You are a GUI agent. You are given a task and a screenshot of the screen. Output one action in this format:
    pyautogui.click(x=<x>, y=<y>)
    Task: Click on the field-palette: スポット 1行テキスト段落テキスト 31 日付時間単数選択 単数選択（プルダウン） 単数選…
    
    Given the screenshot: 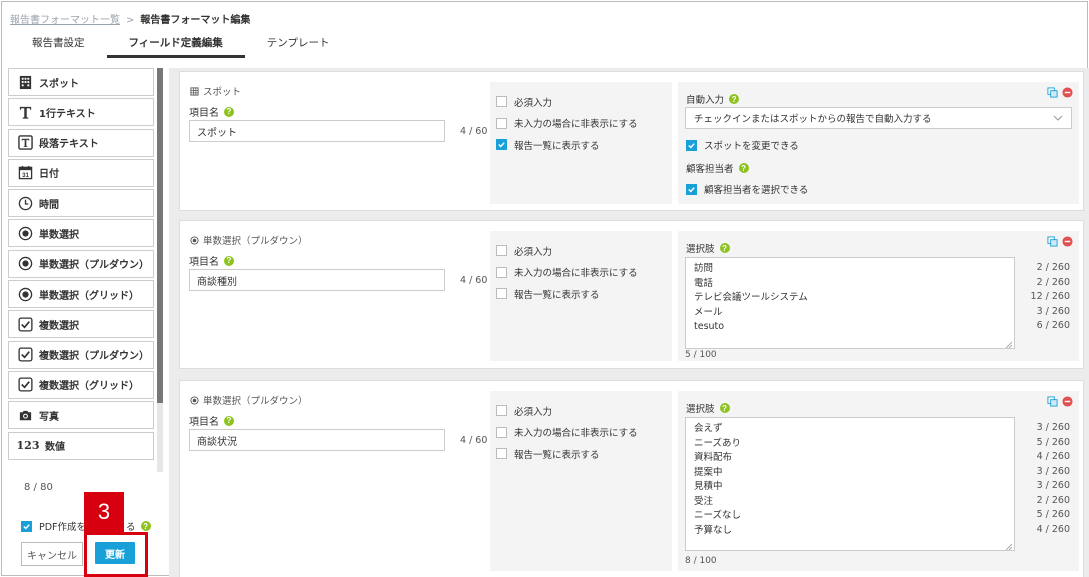 What is the action you would take?
    pyautogui.click(x=85, y=270)
    